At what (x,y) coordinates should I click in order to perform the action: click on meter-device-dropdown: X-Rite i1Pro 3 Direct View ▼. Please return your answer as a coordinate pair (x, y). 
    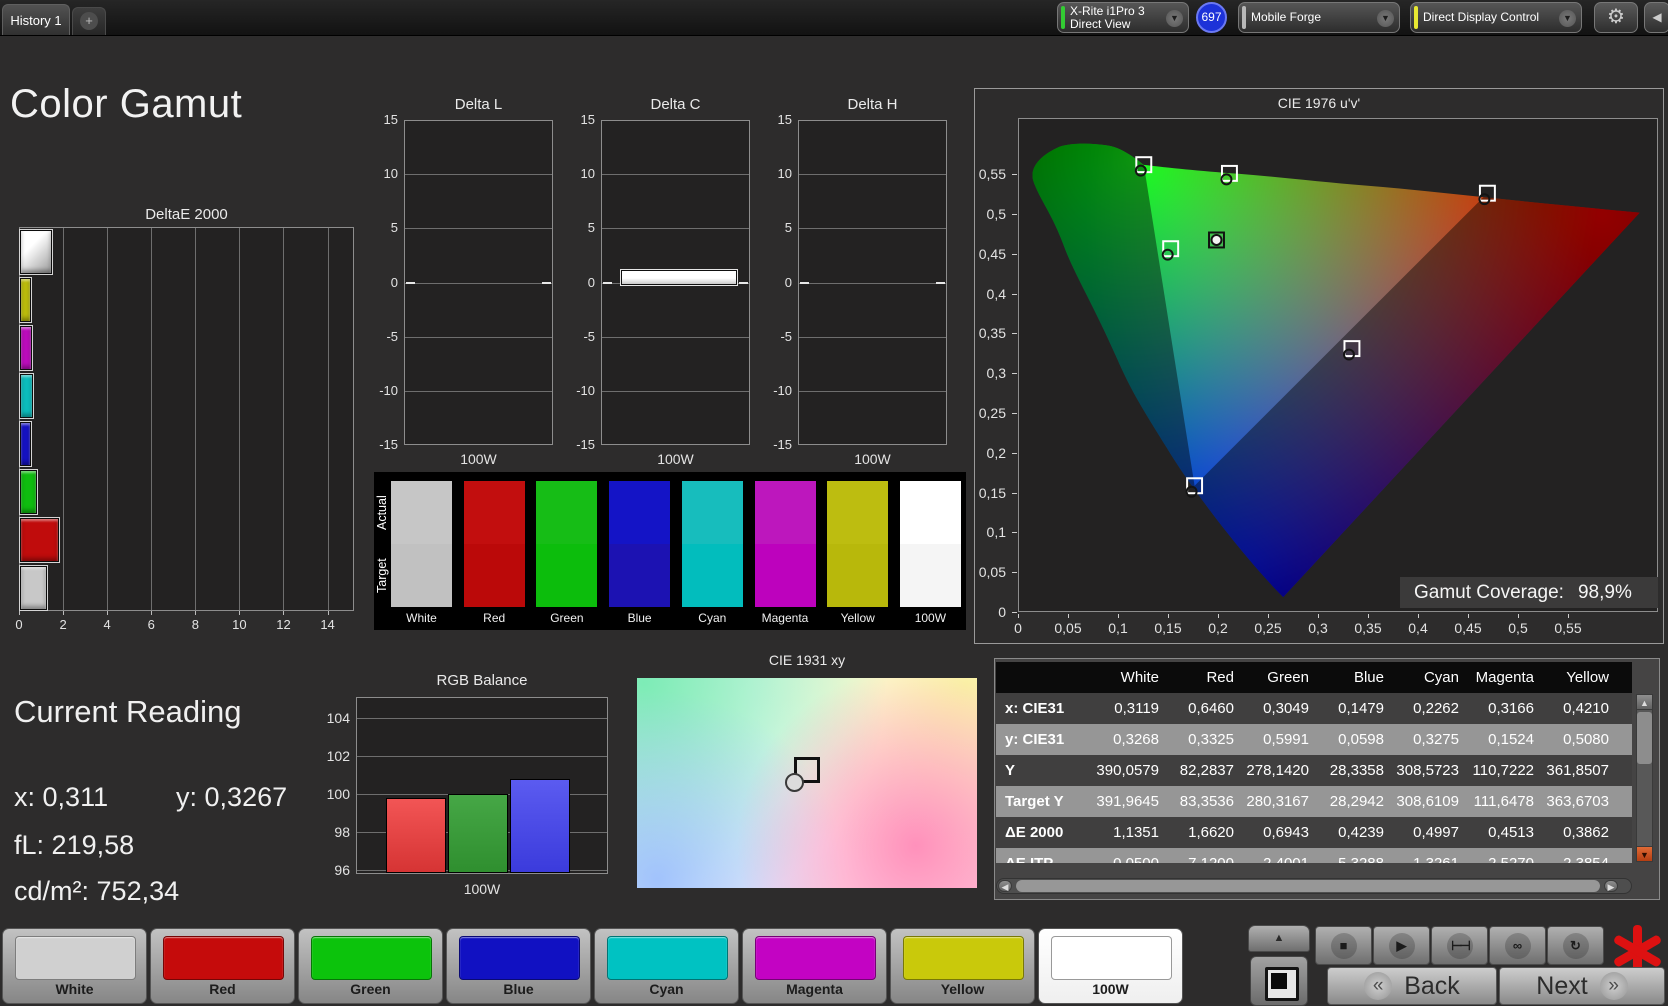
    Looking at the image, I should click on (1123, 17).